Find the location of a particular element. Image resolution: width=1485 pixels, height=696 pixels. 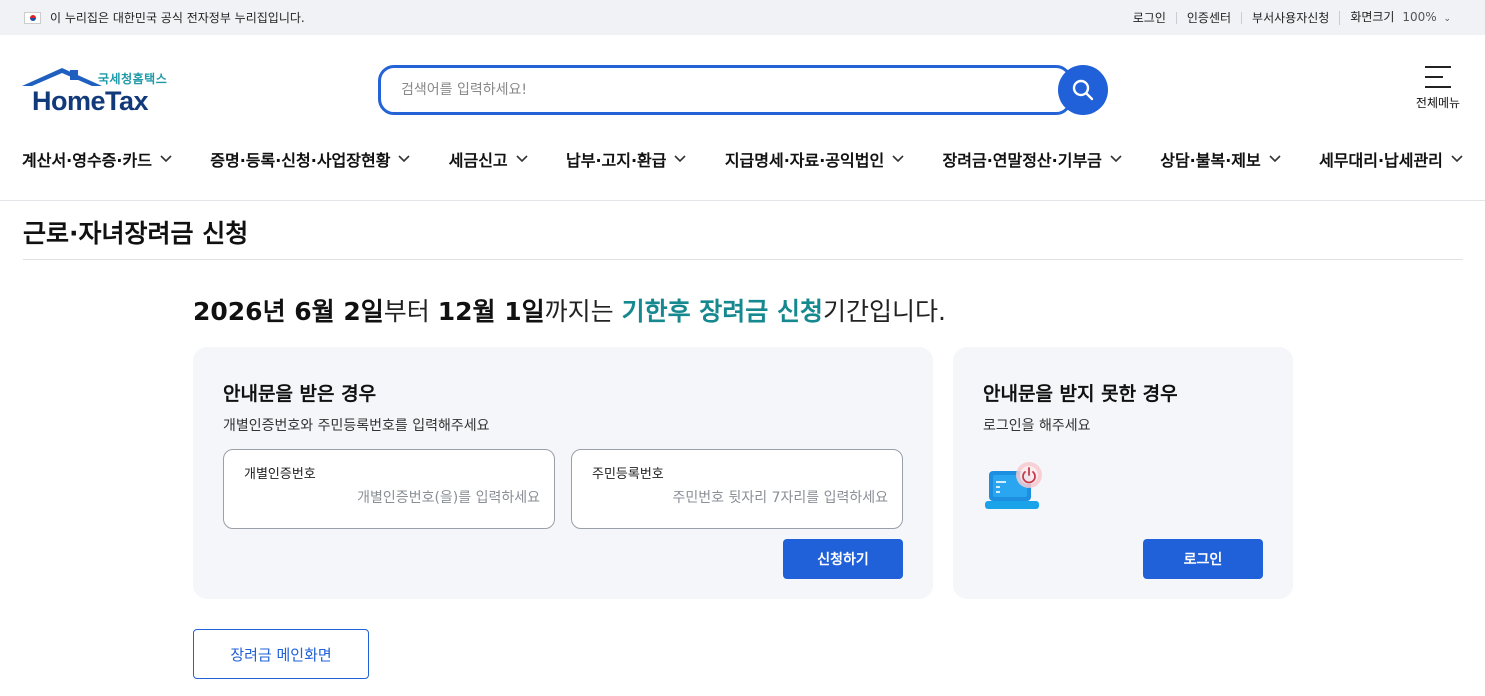

all-menu-label: 전체메뉴 is located at coordinates (1438, 103).